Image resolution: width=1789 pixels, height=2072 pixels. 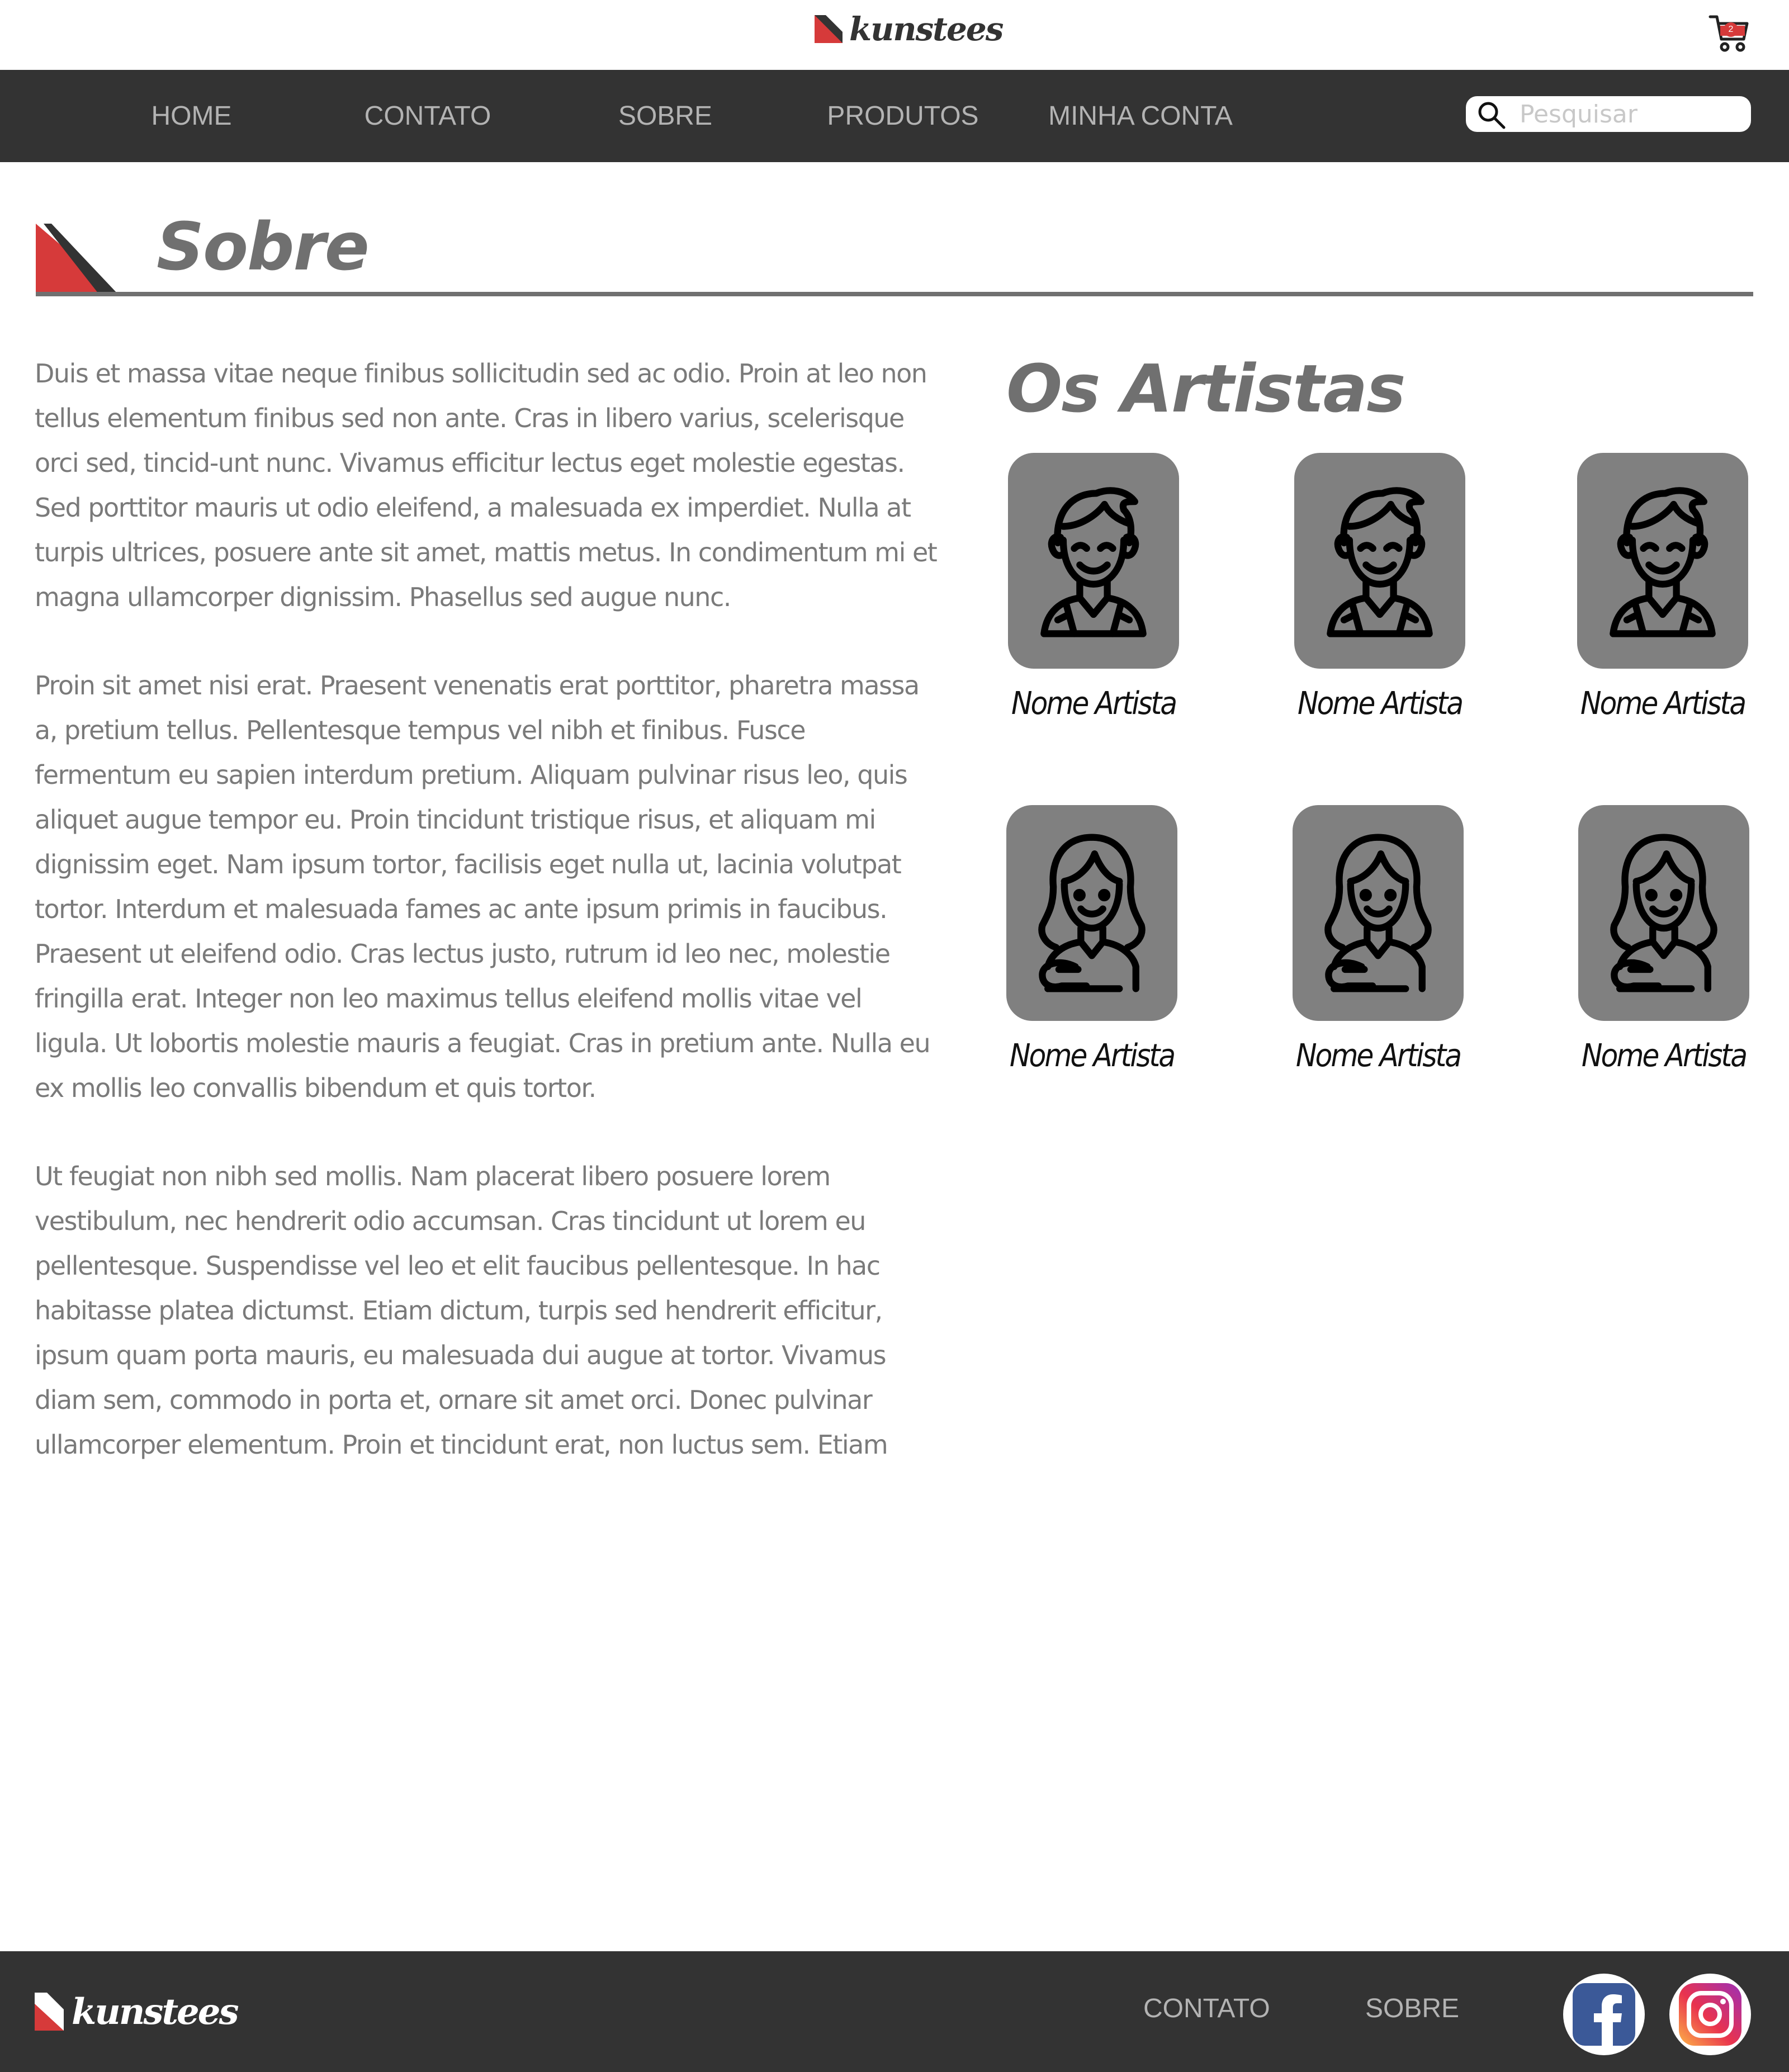 I want to click on instagram-button, so click(x=1710, y=2015).